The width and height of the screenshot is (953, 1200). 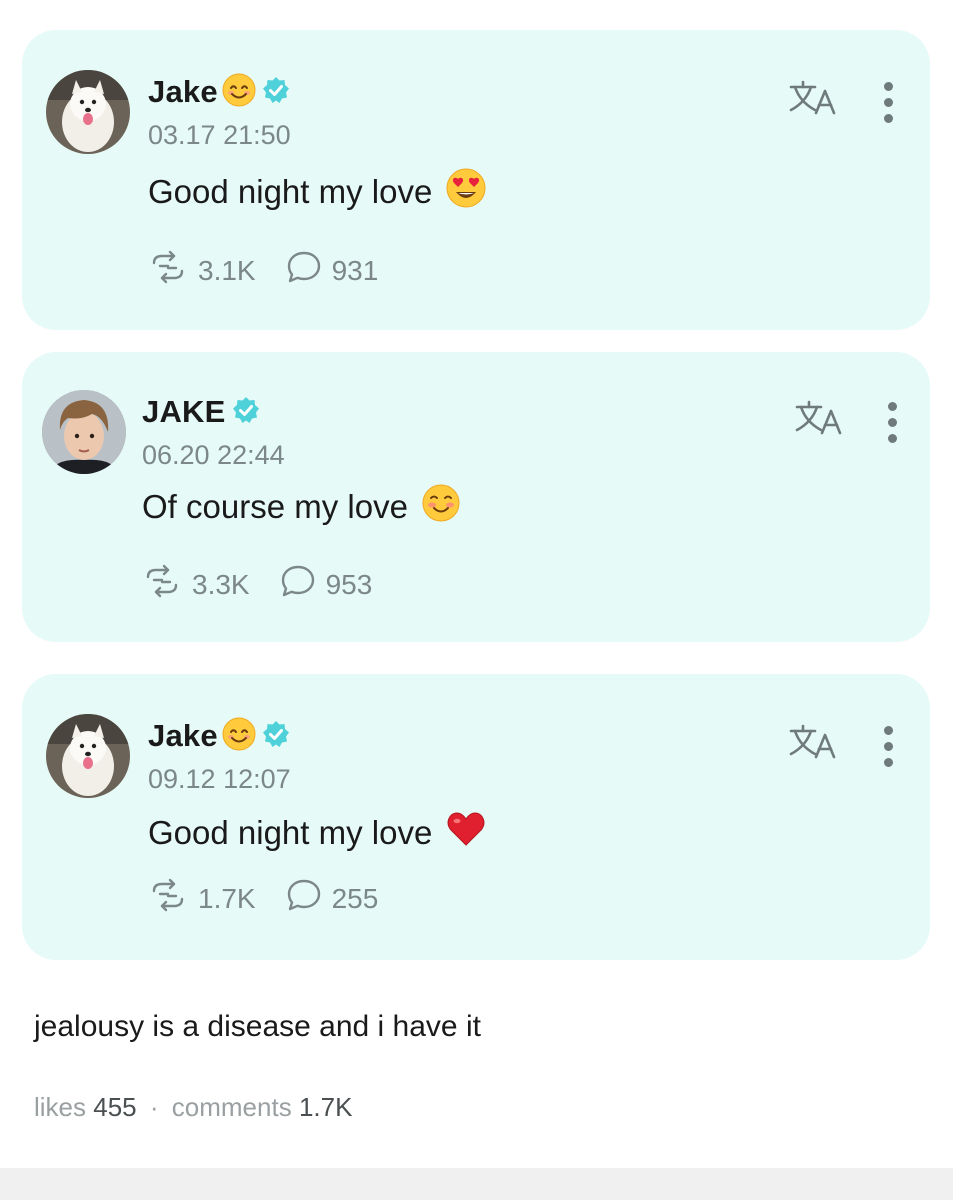 I want to click on repost-count: 3.3K, so click(x=221, y=584).